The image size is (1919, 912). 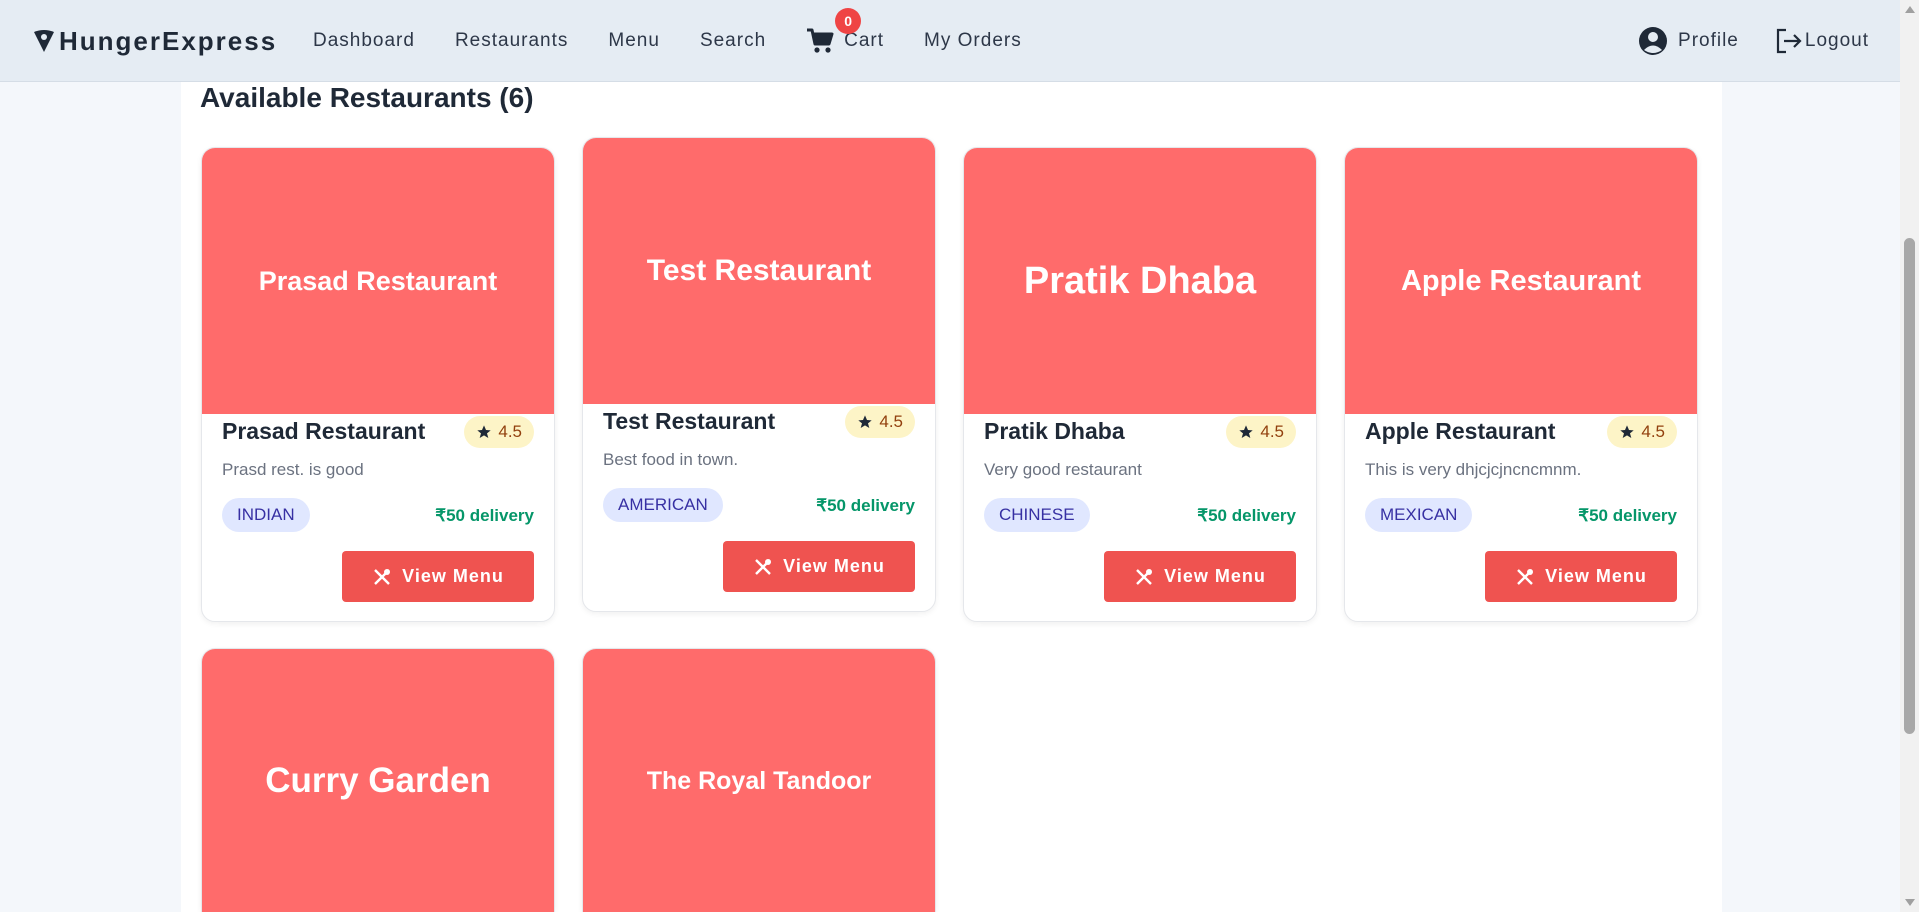 I want to click on cart-icon, so click(x=820, y=40).